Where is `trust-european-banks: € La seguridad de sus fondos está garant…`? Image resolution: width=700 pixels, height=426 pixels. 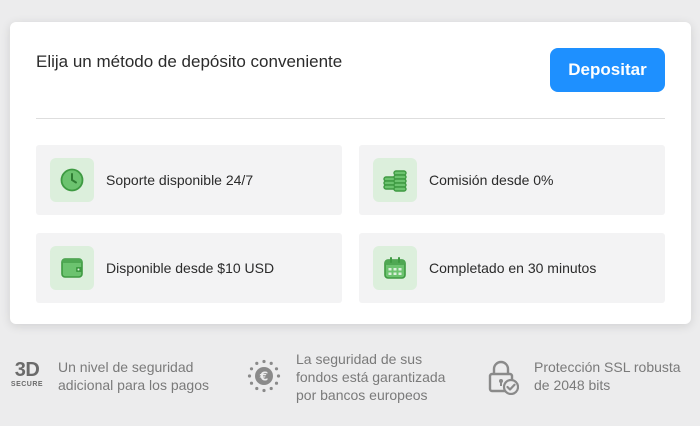
trust-european-banks: € La seguridad de sus fondos está garant… is located at coordinates (351, 377).